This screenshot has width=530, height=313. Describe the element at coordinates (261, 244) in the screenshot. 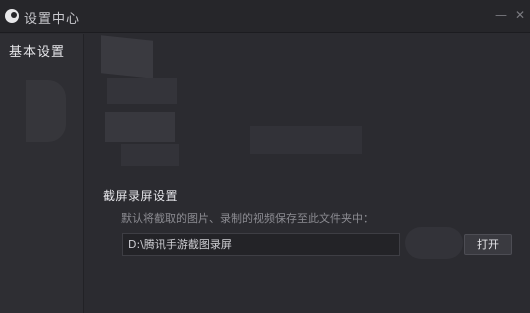

I see `save-path-field: D:\腾讯手游截图录屏` at that location.